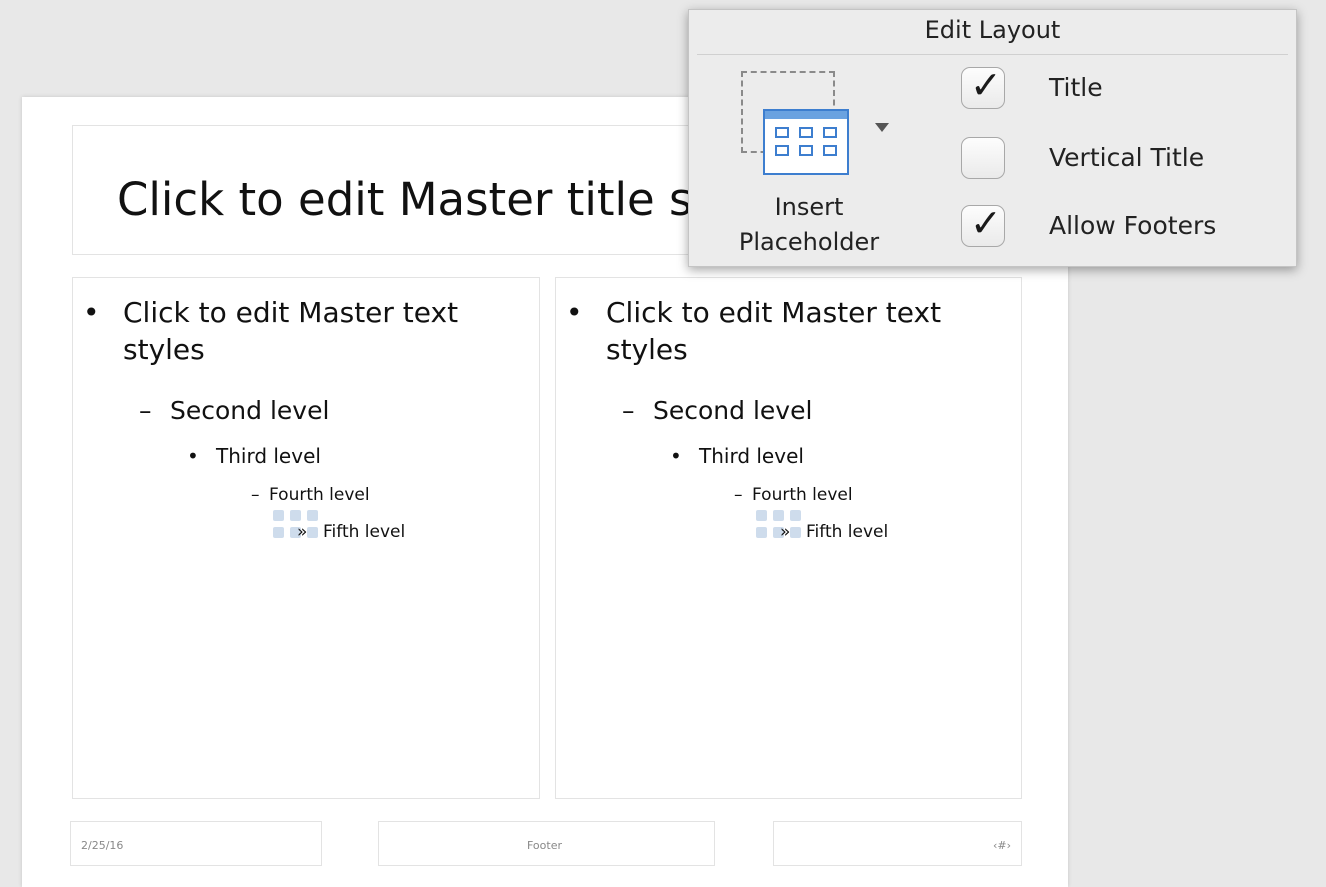  I want to click on footer-text: Footer, so click(544, 845).